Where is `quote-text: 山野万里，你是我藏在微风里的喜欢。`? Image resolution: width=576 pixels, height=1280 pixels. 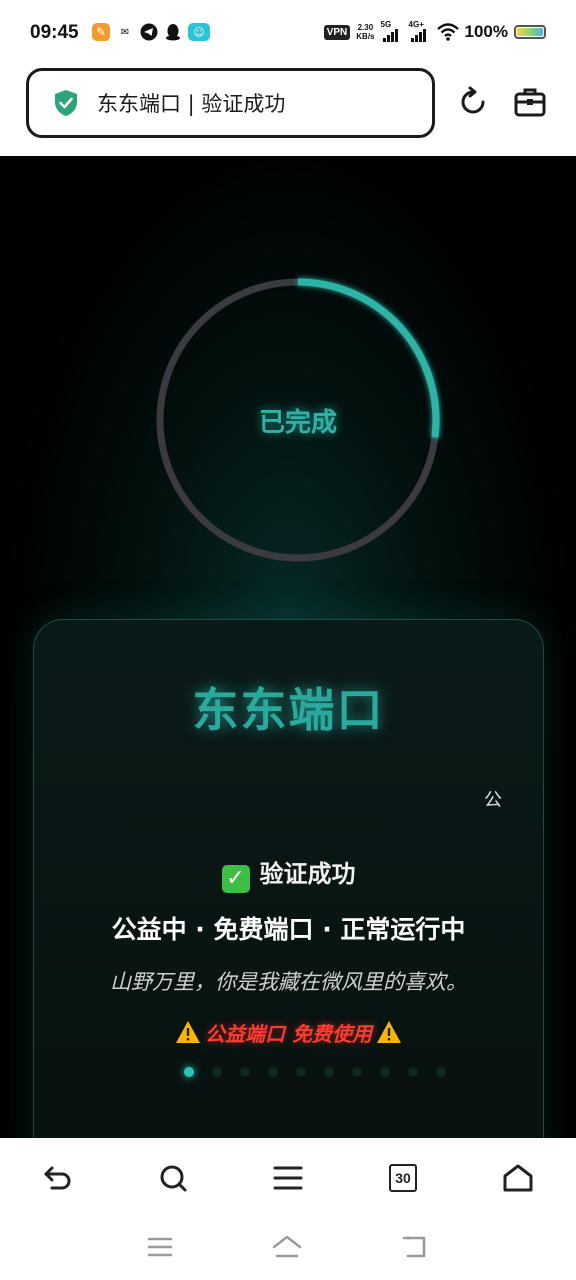
quote-text: 山野万里，你是我藏在微风里的喜欢。 is located at coordinates (288, 982).